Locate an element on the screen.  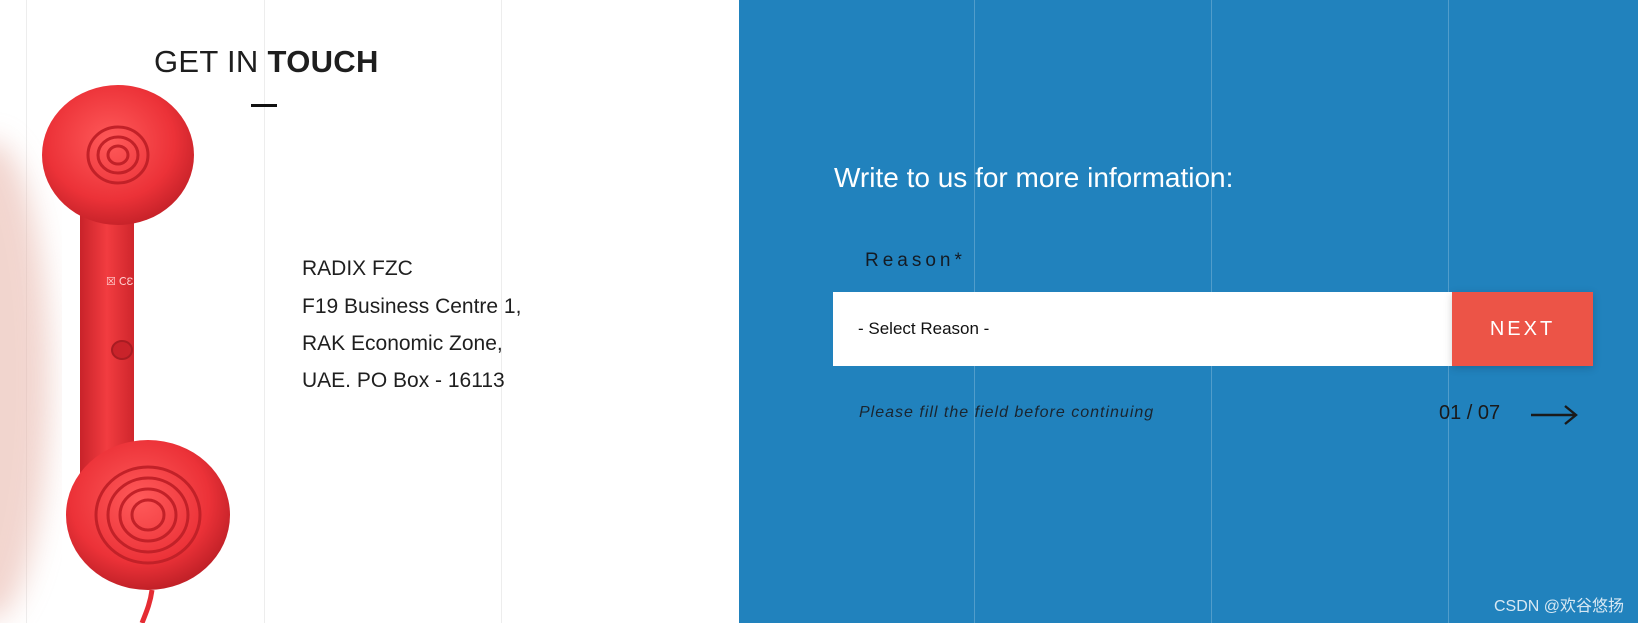
next-button: NEXT is located at coordinates (1522, 329).